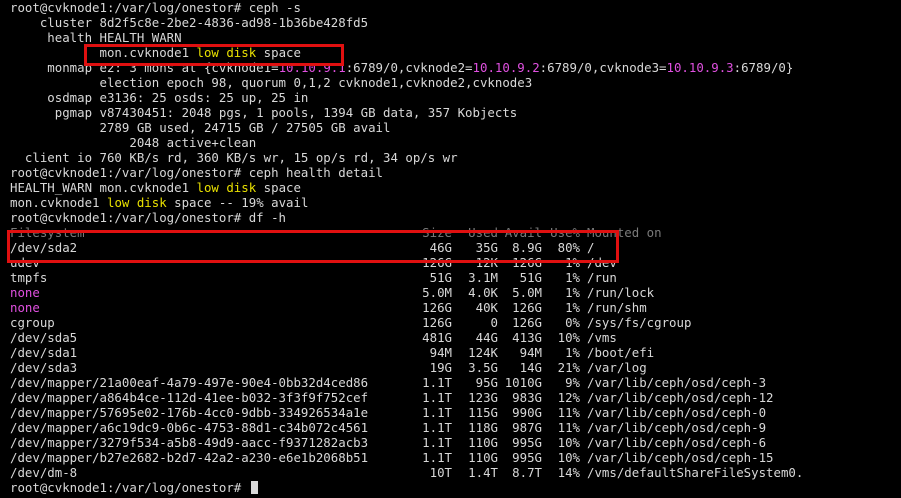  I want to click on output-line: root@cvknode1:/var/log/onestor# ceph -s, so click(455, 7).